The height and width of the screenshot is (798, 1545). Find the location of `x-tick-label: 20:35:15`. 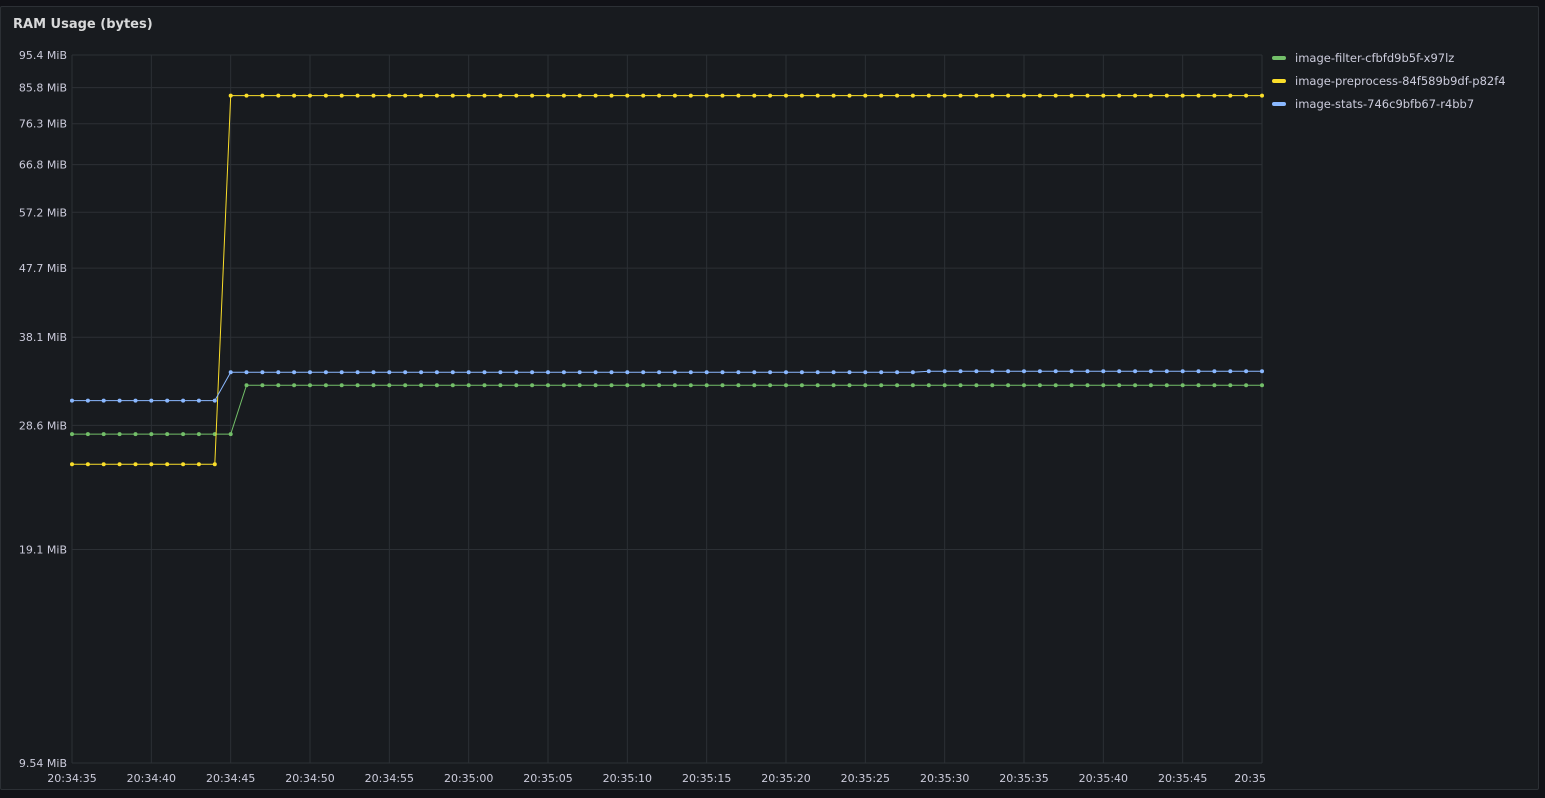

x-tick-label: 20:35:15 is located at coordinates (706, 778).